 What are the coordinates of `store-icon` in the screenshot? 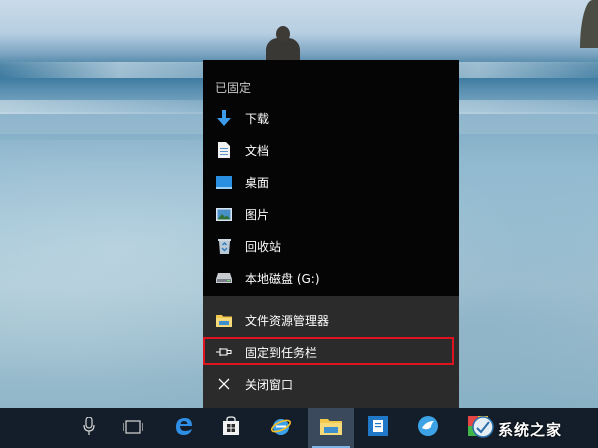 It's located at (231, 428).